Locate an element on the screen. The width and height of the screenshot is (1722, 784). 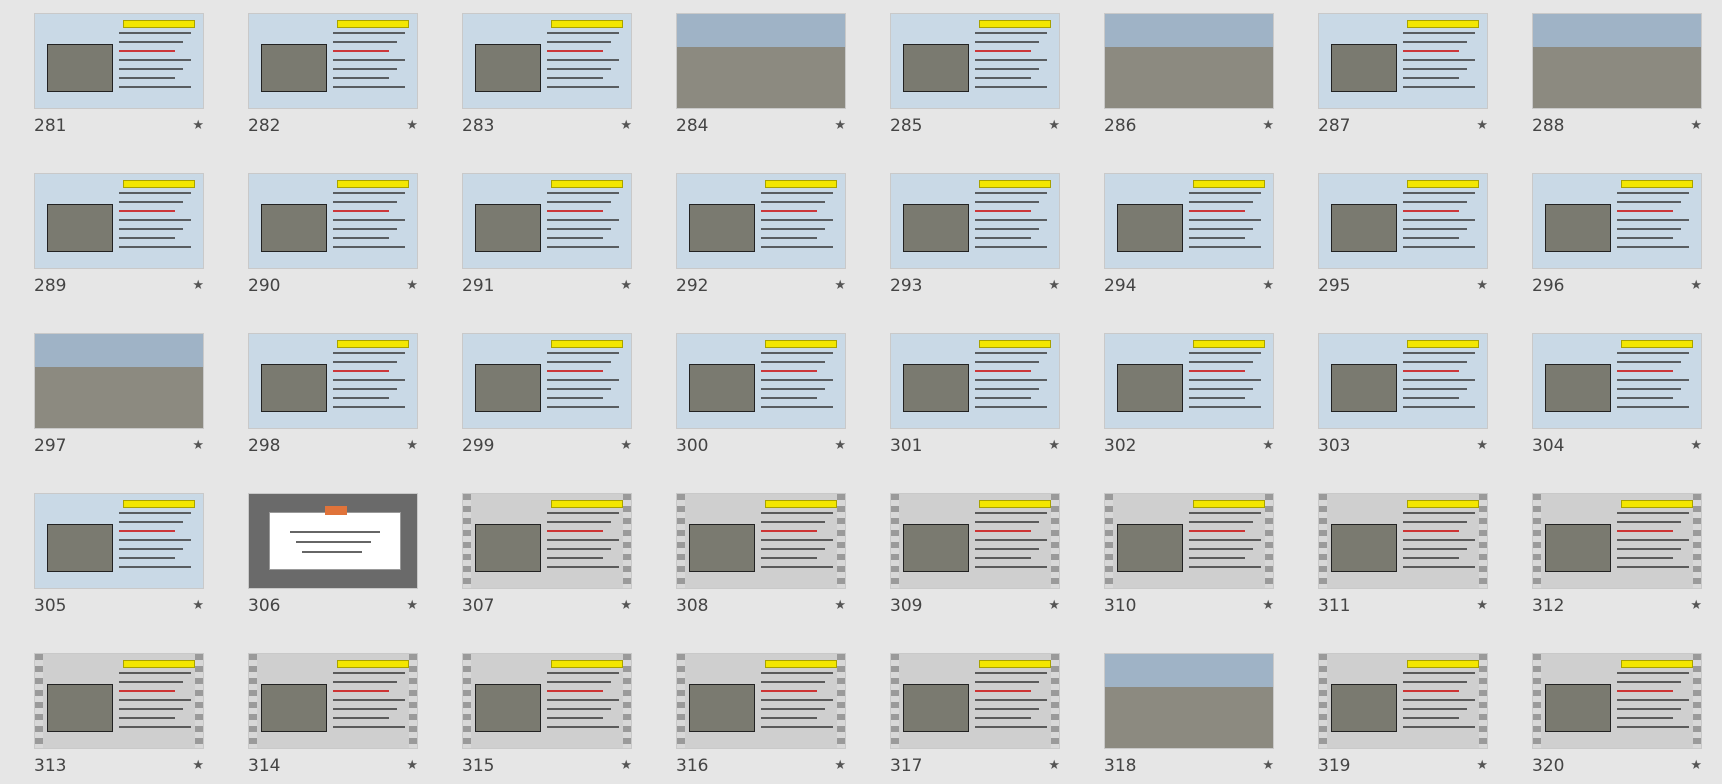
slide-thumbnail-item: 289 ★ is located at coordinates (119, 234).